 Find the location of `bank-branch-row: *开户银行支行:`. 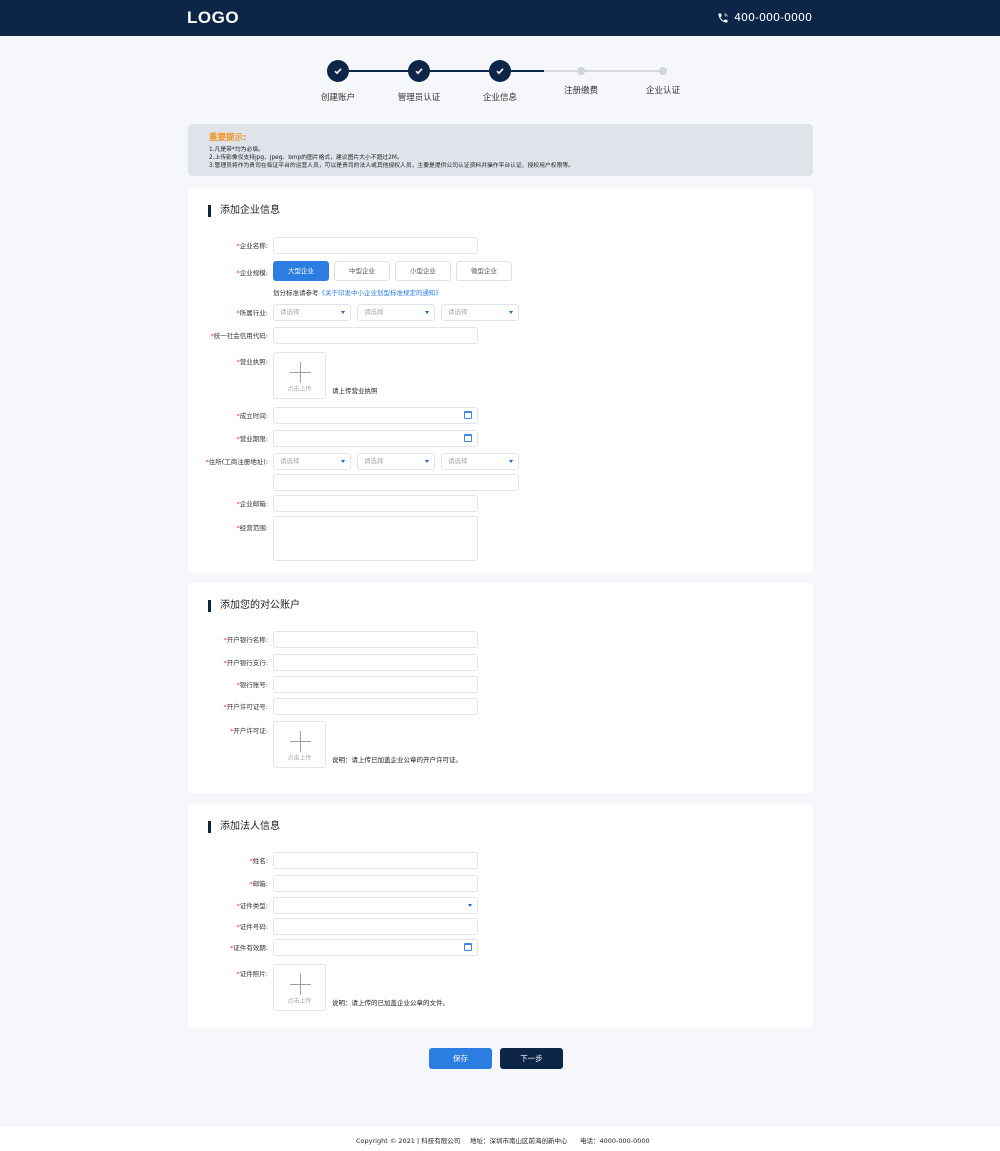

bank-branch-row: *开户银行支行: is located at coordinates (500, 663).